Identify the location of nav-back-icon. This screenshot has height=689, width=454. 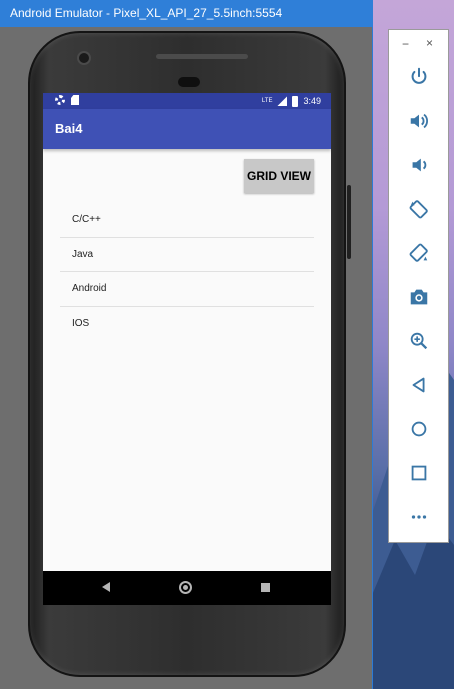
(106, 587).